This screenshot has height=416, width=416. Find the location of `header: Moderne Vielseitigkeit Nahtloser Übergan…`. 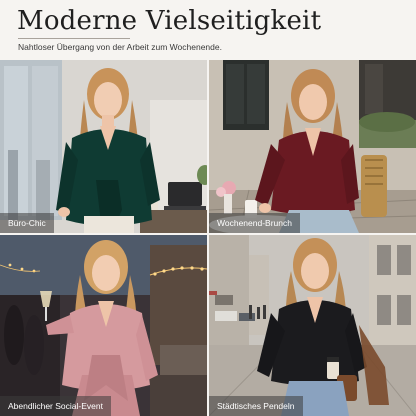

header: Moderne Vielseitigkeit Nahtloser Übergan… is located at coordinates (208, 29).